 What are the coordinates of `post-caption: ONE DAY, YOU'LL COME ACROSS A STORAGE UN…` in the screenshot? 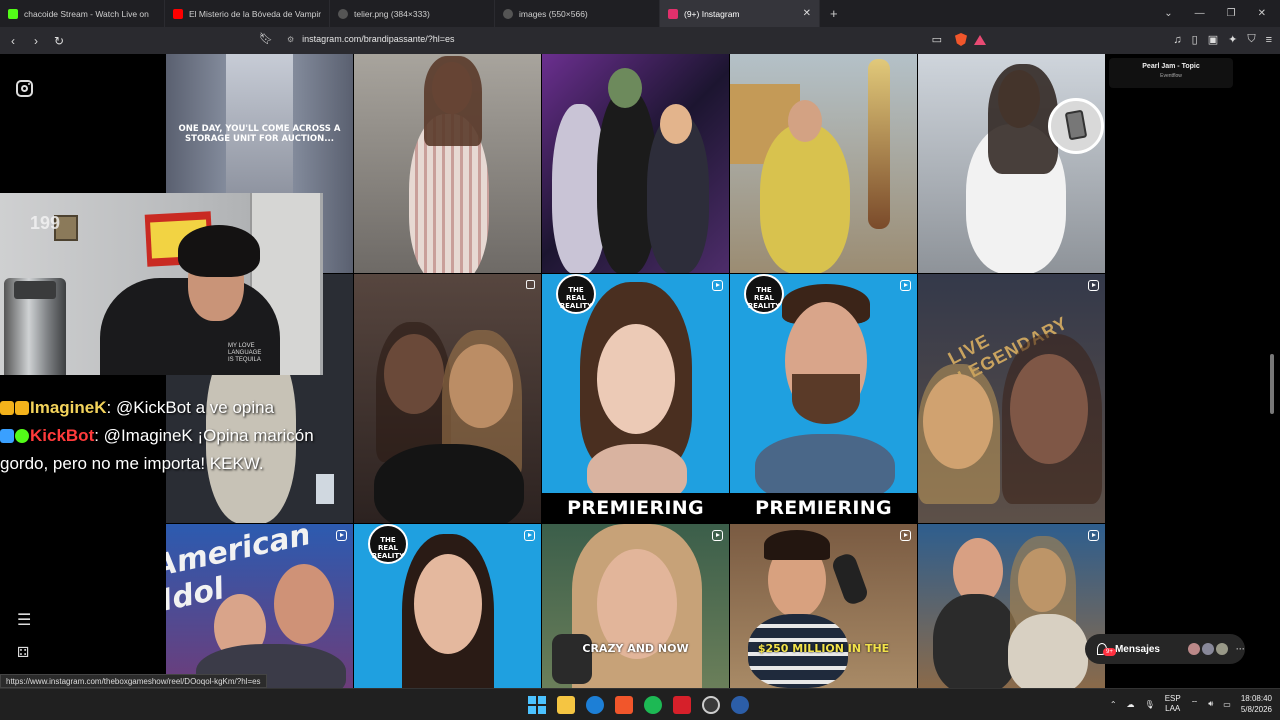 It's located at (259, 134).